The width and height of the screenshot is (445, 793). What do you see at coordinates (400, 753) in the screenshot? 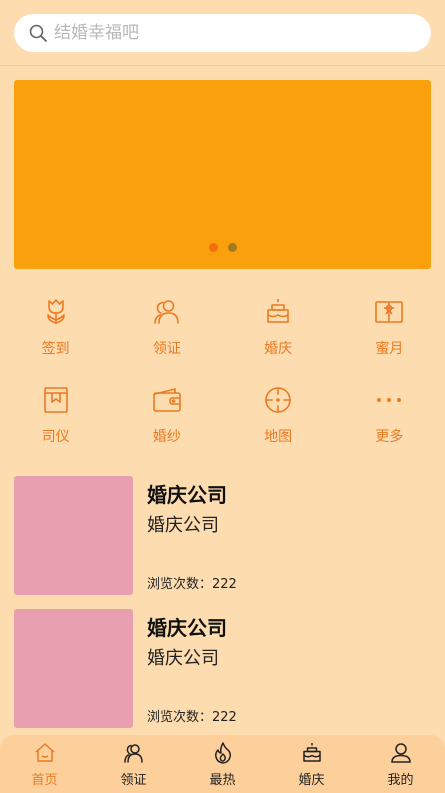
I see `user-icon` at bounding box center [400, 753].